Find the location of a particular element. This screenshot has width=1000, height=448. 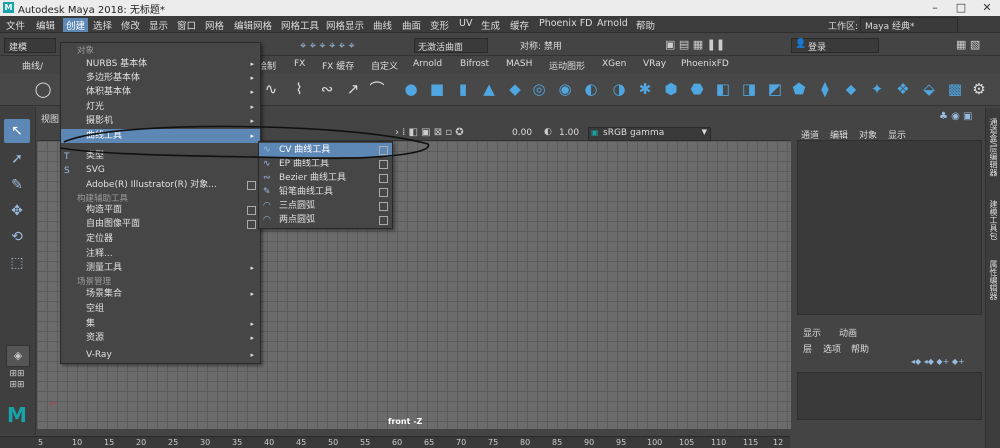

menu-mesh-tools: 网格工具 is located at coordinates (300, 25).